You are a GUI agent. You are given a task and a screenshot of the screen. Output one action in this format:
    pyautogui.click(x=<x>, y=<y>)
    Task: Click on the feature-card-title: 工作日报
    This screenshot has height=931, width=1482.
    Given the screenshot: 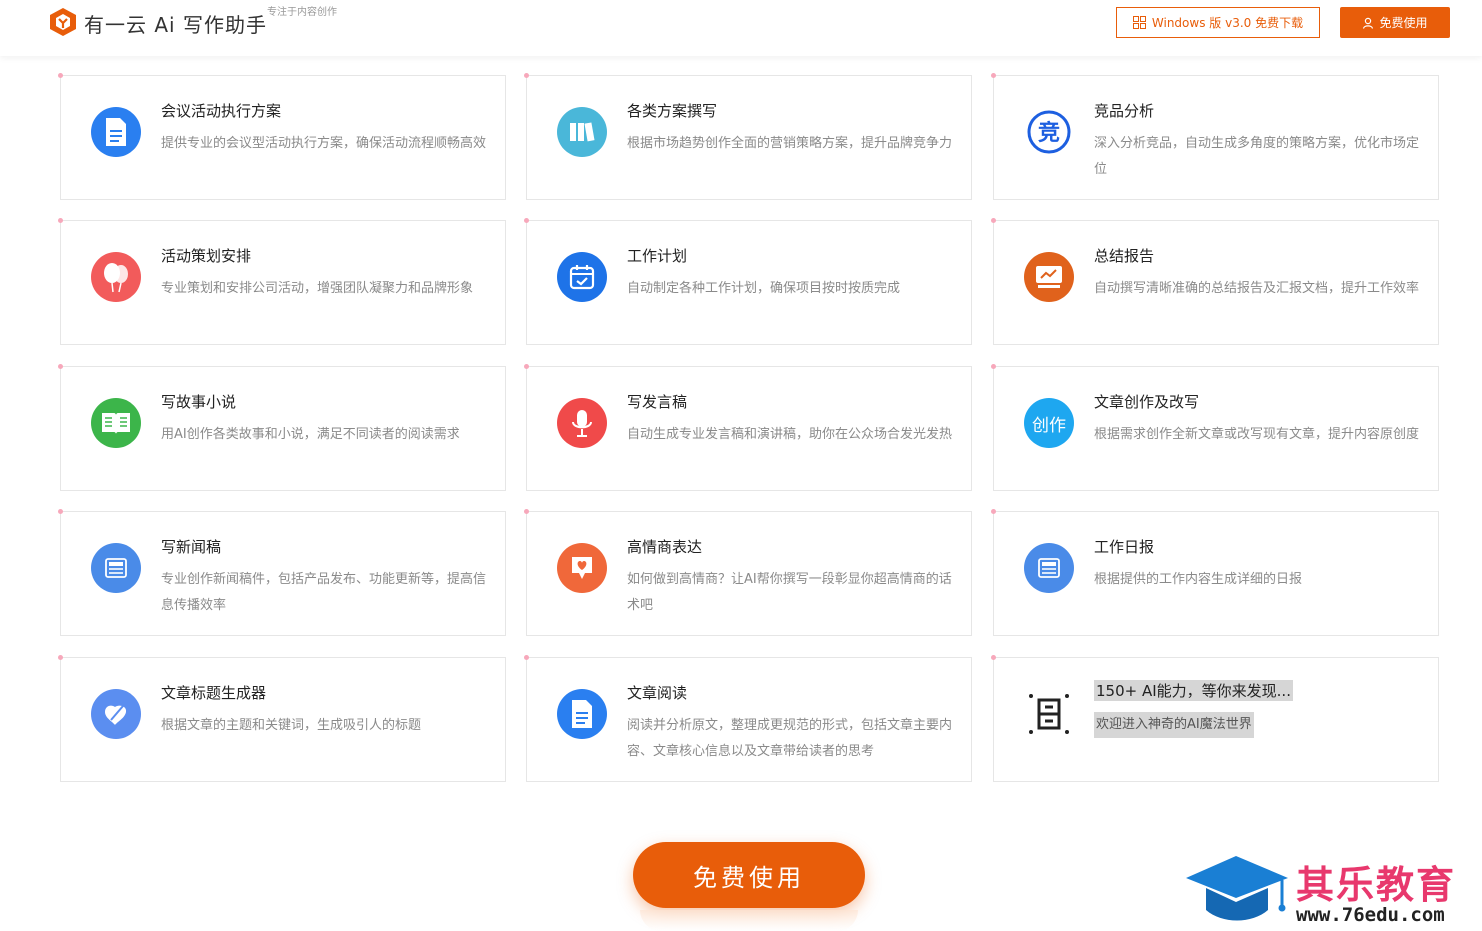 What is the action you would take?
    pyautogui.click(x=1124, y=547)
    